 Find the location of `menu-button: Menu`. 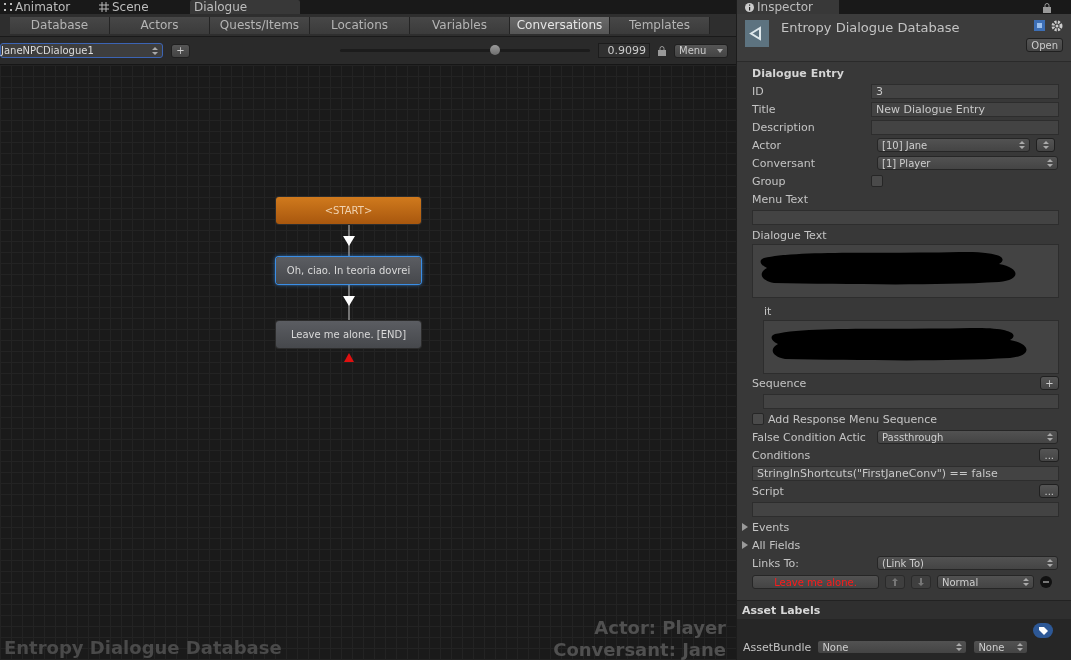

menu-button: Menu is located at coordinates (701, 50).